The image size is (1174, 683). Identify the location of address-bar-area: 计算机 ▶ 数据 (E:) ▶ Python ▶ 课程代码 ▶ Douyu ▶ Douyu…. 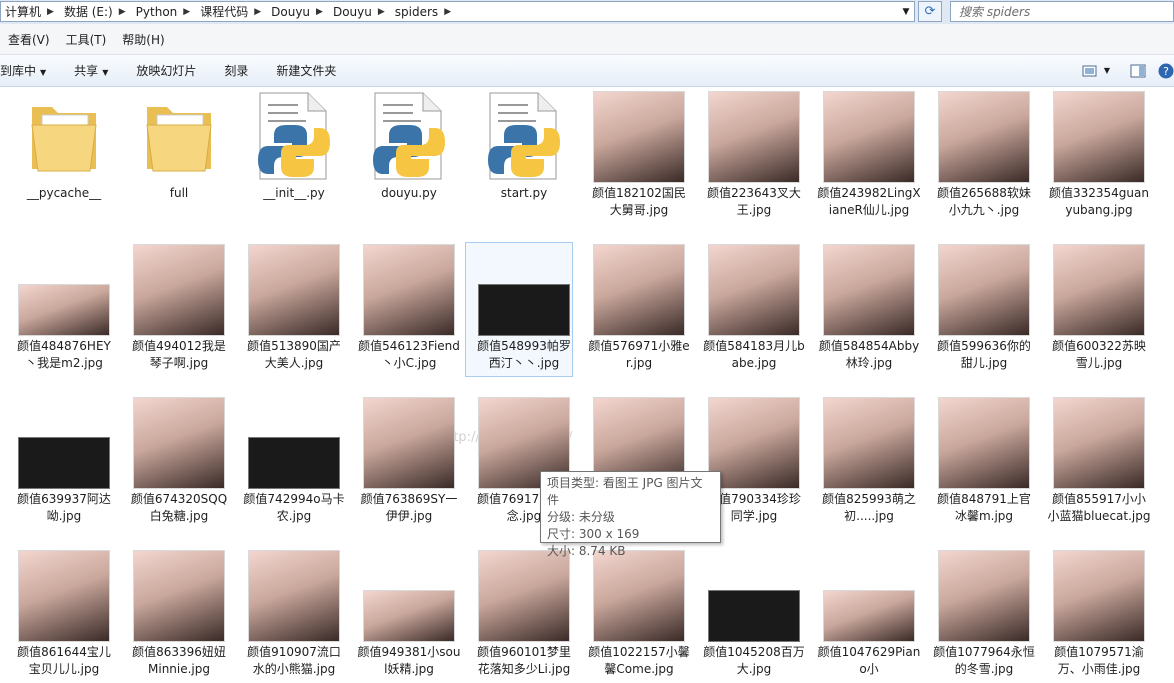
(587, 12).